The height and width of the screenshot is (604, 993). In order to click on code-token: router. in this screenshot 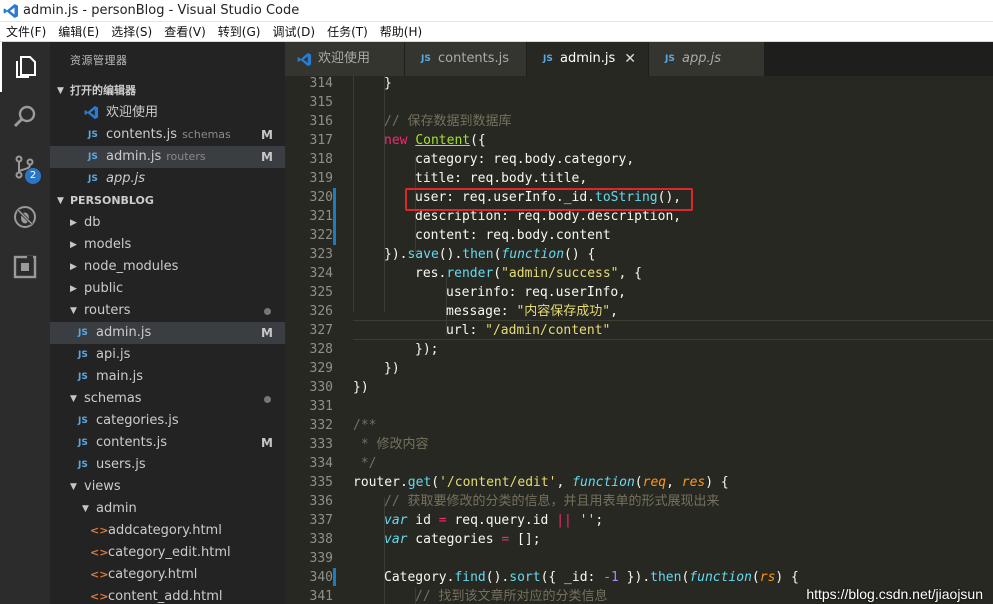, I will do `click(380, 482)`.